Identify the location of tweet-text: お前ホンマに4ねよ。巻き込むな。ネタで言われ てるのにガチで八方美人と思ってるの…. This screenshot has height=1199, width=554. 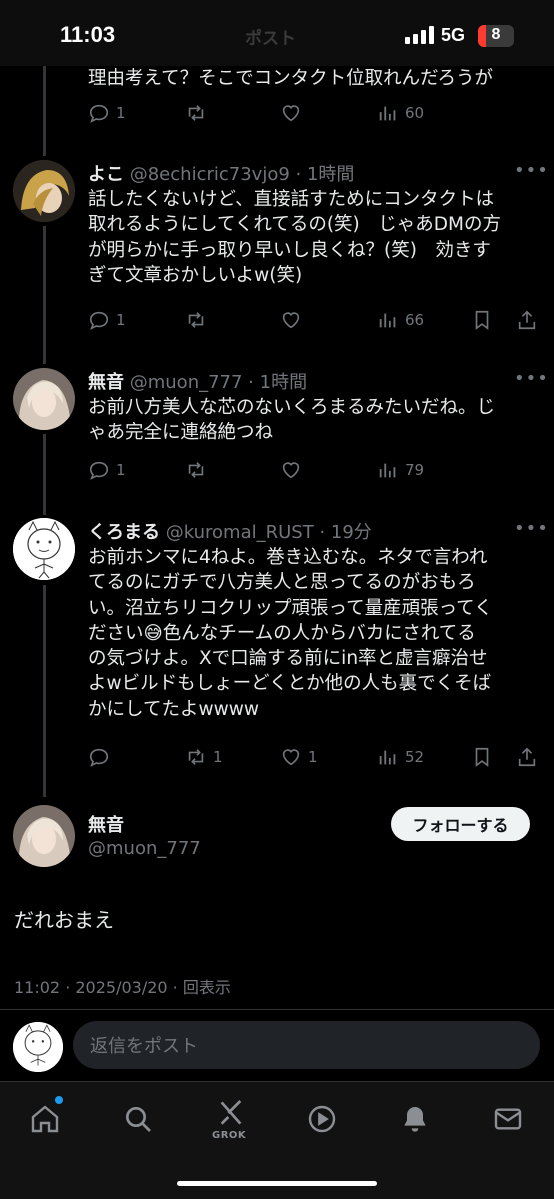
(290, 633).